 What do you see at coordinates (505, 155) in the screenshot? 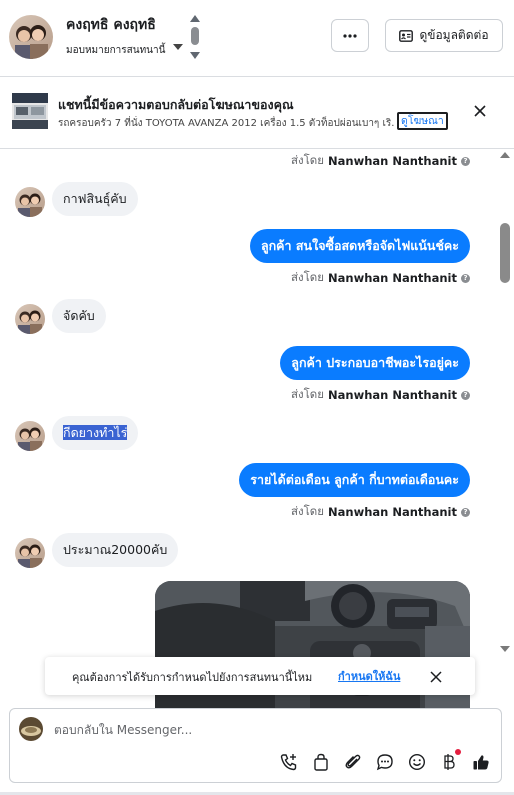
I see `scroll-up-arrow` at bounding box center [505, 155].